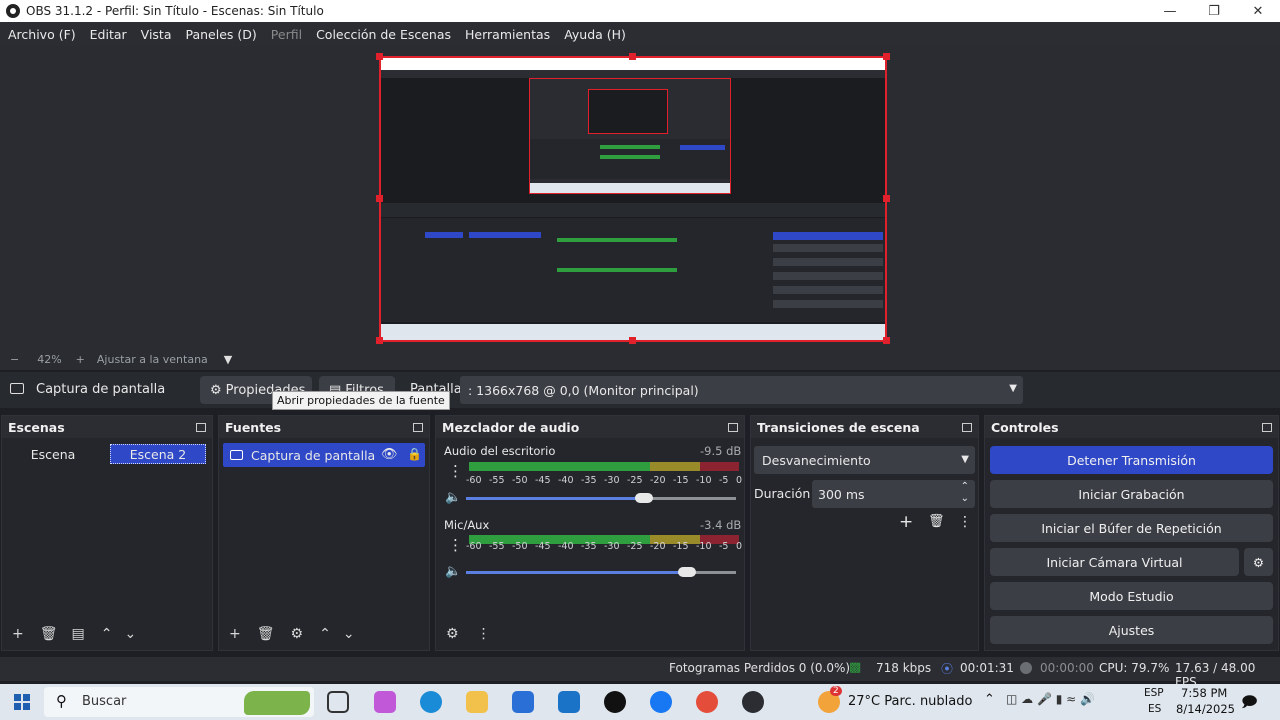 This screenshot has width=1280, height=720. I want to click on start-recording-button: Iniciar Grabación, so click(1131, 494).